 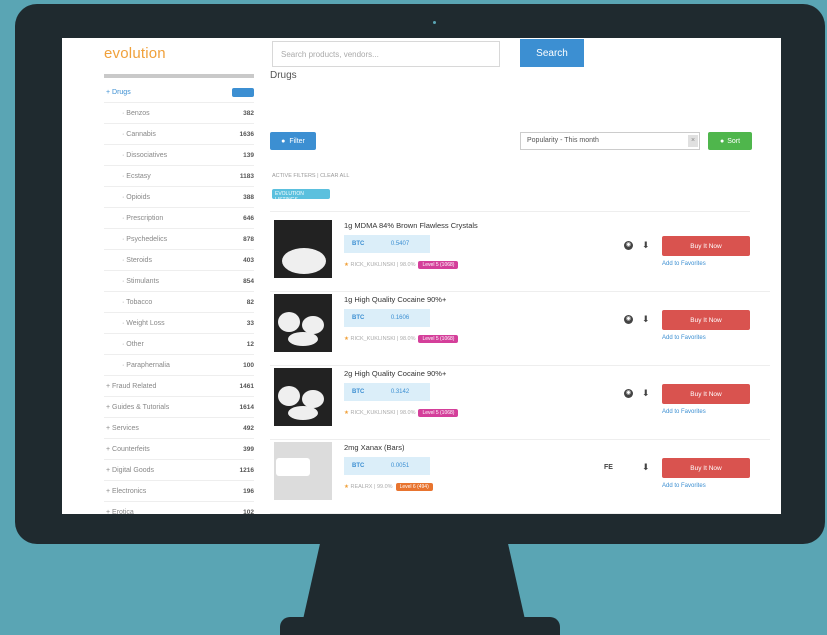 What do you see at coordinates (120, 511) in the screenshot?
I see `category-label: + Erotica` at bounding box center [120, 511].